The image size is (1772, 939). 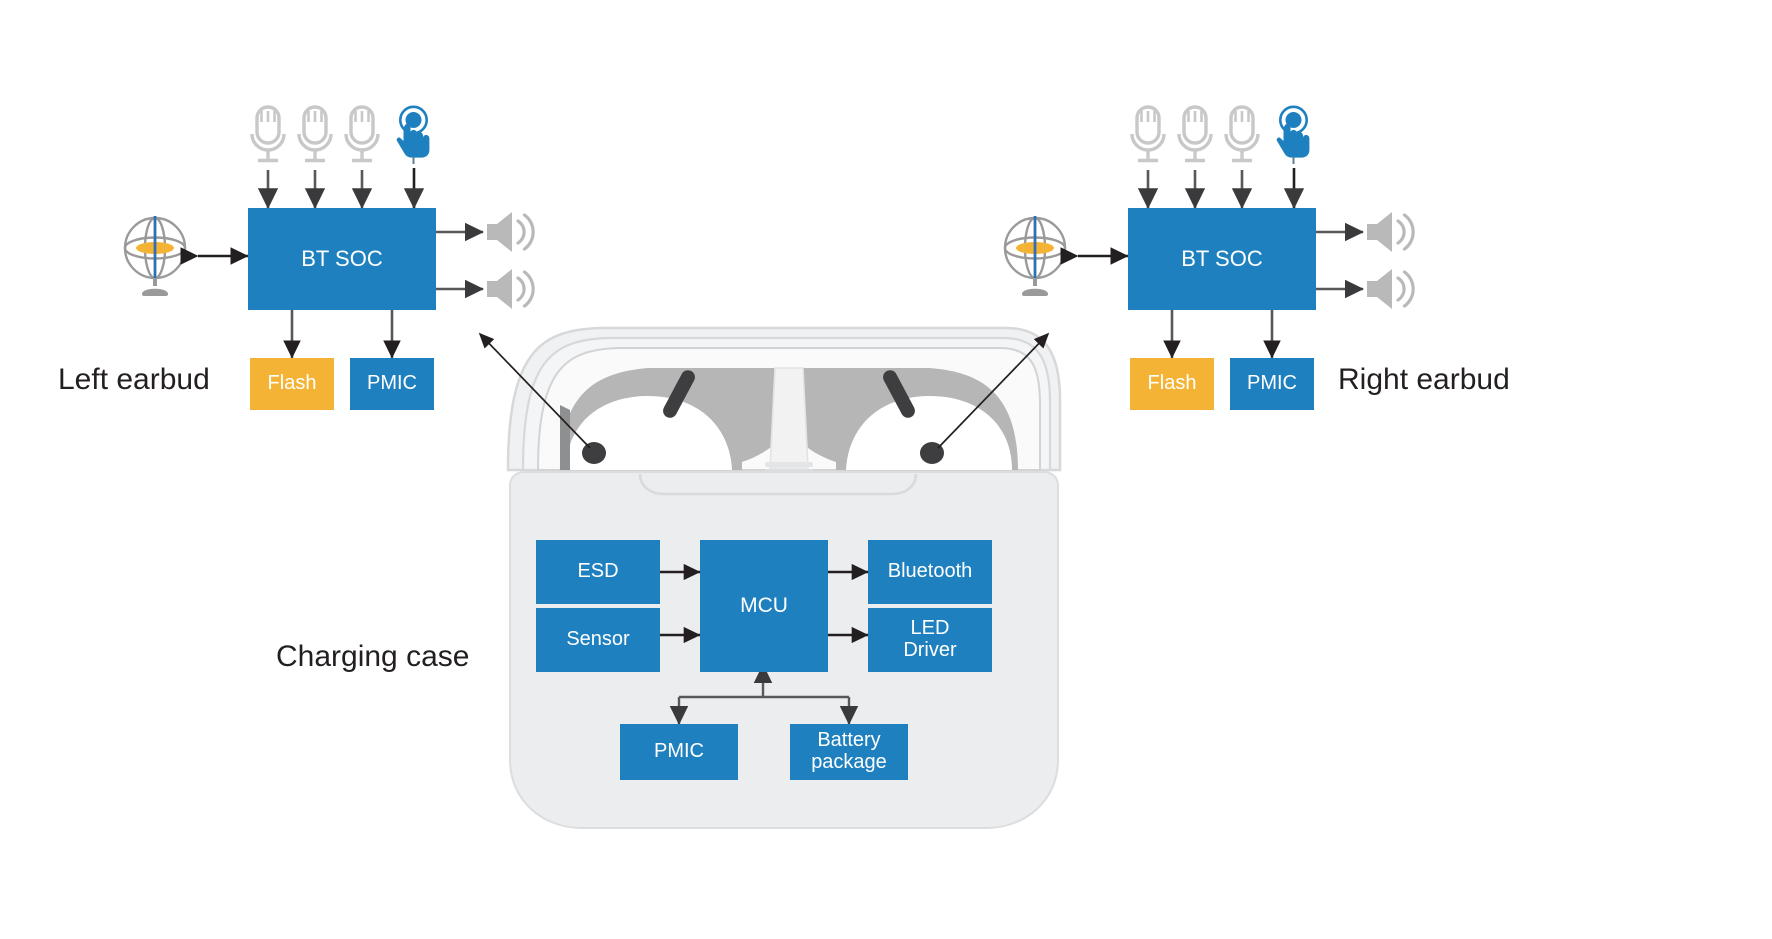 I want to click on case-pmic-block: PMIC, so click(x=679, y=752).